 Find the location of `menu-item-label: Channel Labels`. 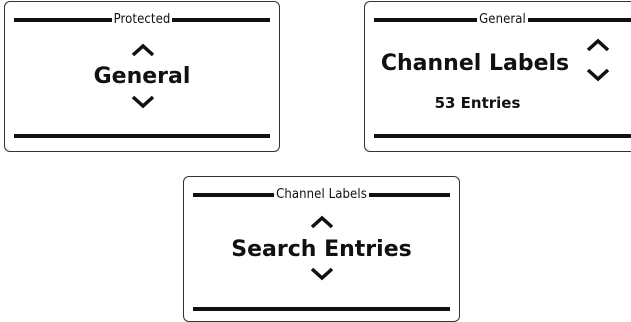

menu-item-label: Channel Labels is located at coordinates (475, 64).